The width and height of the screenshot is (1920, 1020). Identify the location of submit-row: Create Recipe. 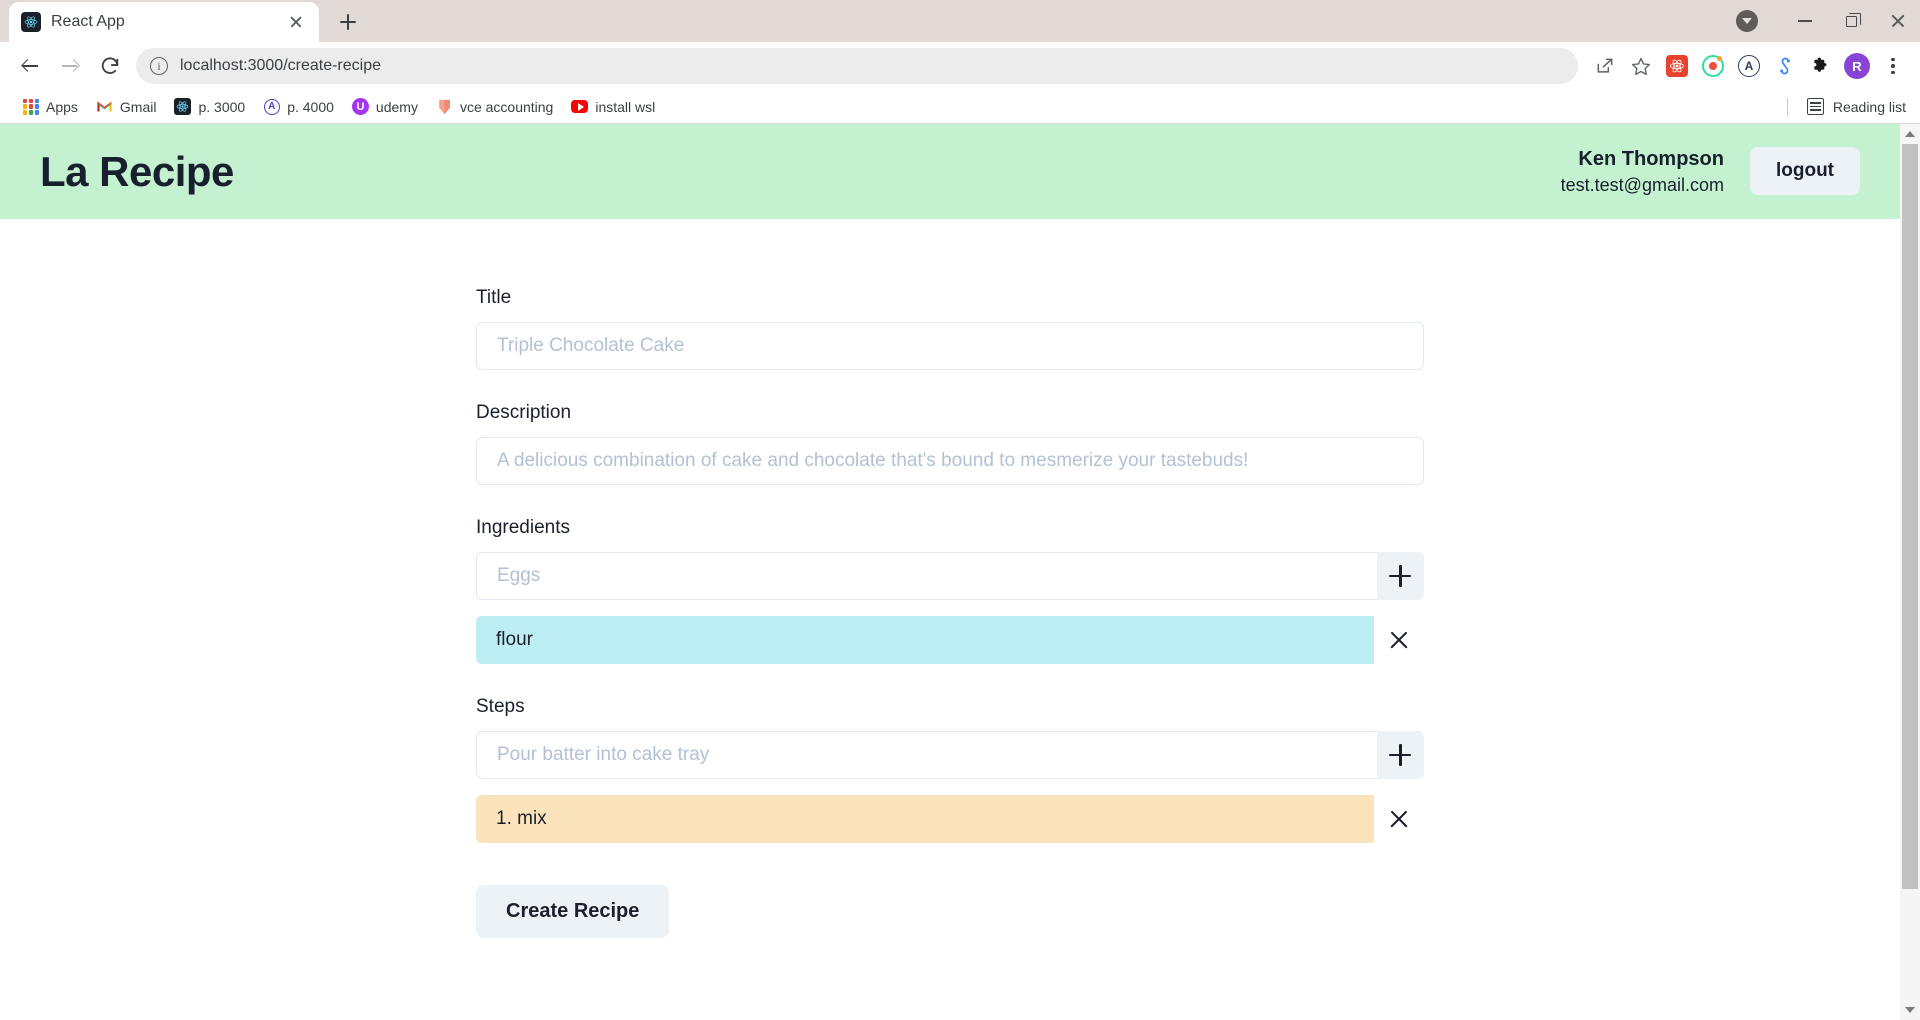
(950, 911).